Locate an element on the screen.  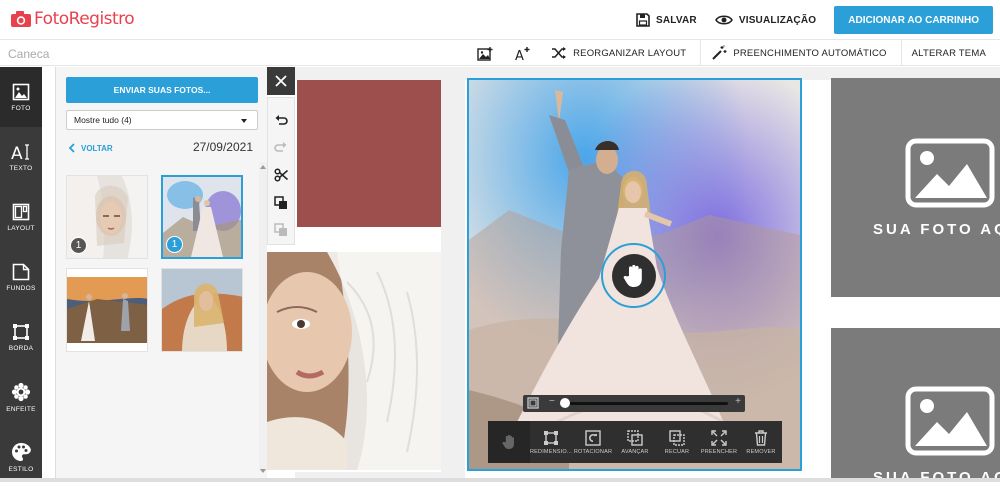
save-button: SALVAR is located at coordinates (666, 20).